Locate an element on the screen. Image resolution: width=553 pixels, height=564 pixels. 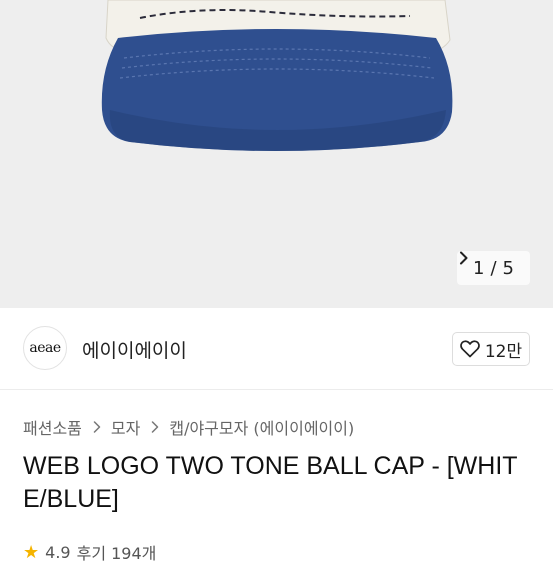
brand-logo: aeae is located at coordinates (45, 348).